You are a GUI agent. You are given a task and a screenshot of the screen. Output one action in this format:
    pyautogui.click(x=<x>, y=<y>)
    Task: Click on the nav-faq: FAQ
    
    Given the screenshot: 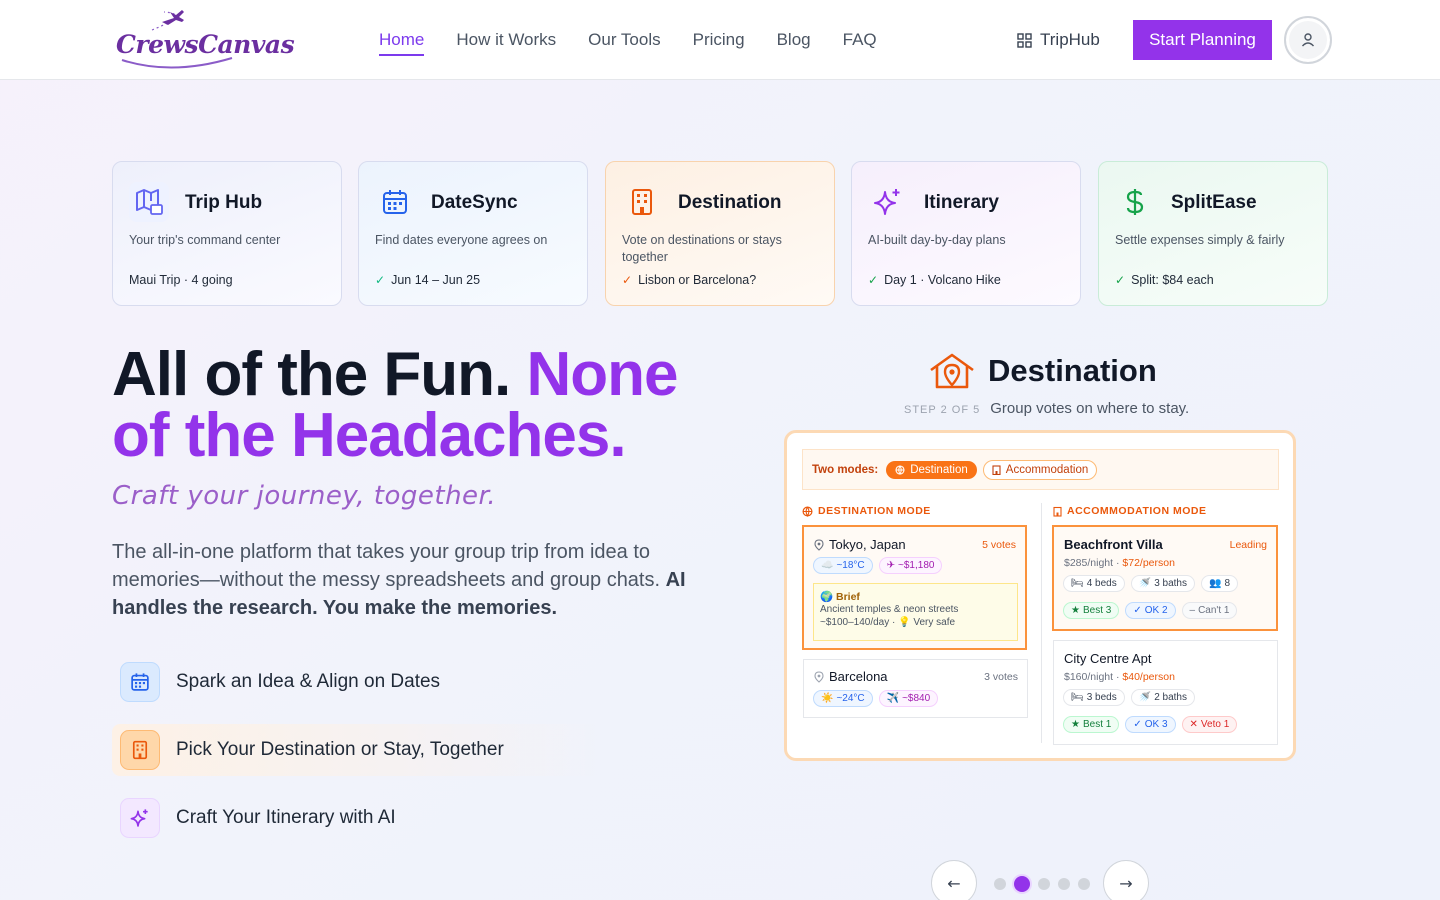 What is the action you would take?
    pyautogui.click(x=860, y=43)
    